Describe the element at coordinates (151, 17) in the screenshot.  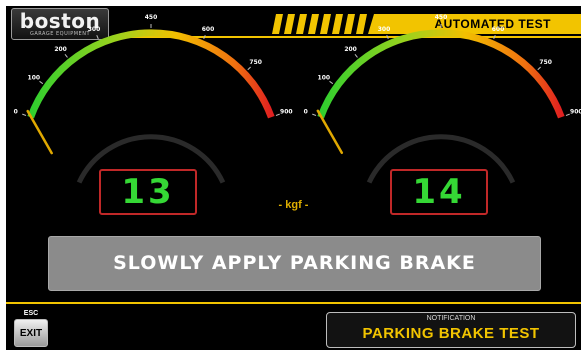
I see `left-gauge-tick-label: 450` at that location.